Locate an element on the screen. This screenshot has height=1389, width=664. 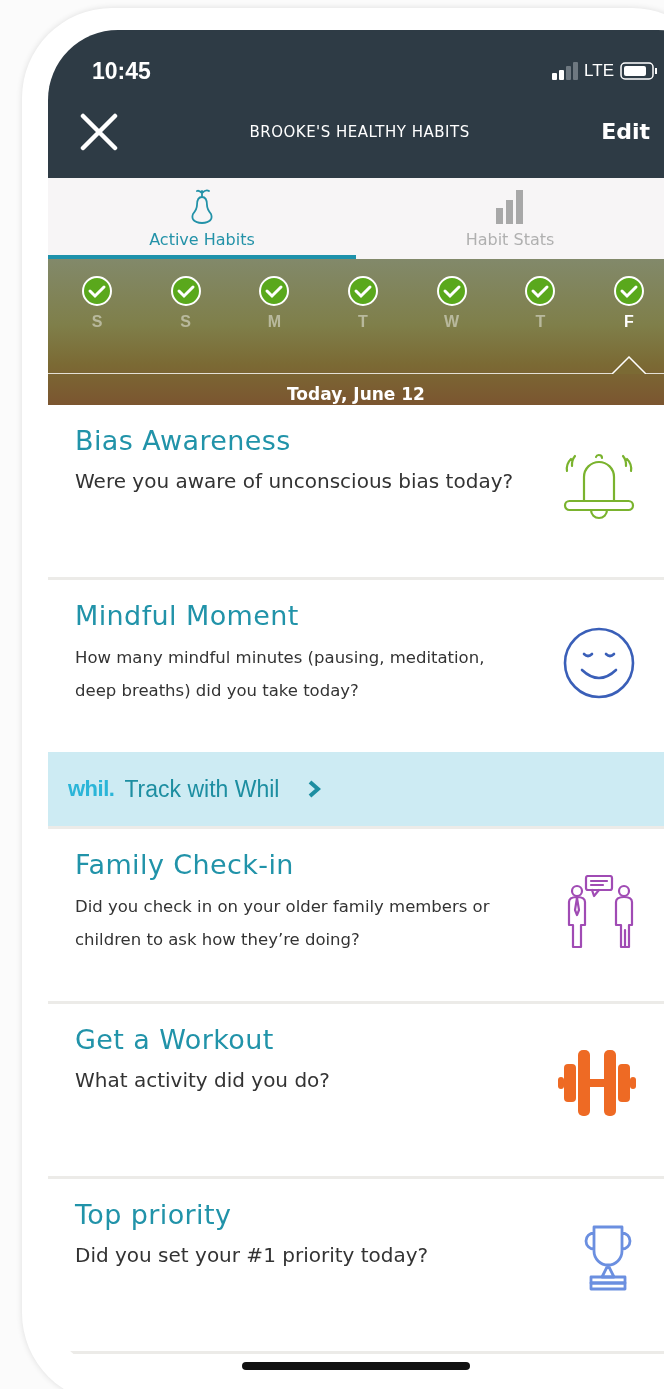
habit-title: Family Check-in is located at coordinates (185, 864).